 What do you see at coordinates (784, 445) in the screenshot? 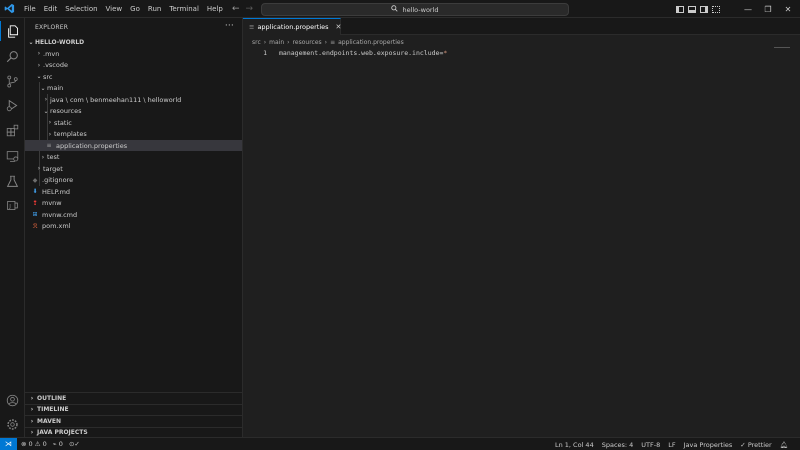
I see `notifications-bell-icon: 🔔︎` at bounding box center [784, 445].